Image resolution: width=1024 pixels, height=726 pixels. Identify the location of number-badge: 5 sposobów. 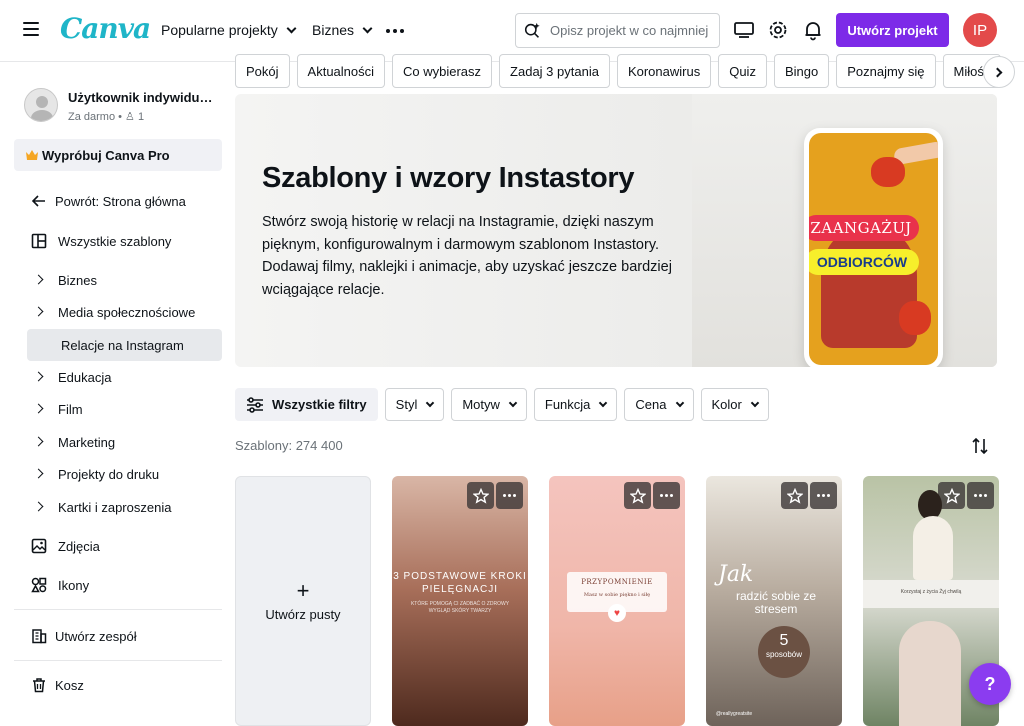
(784, 652).